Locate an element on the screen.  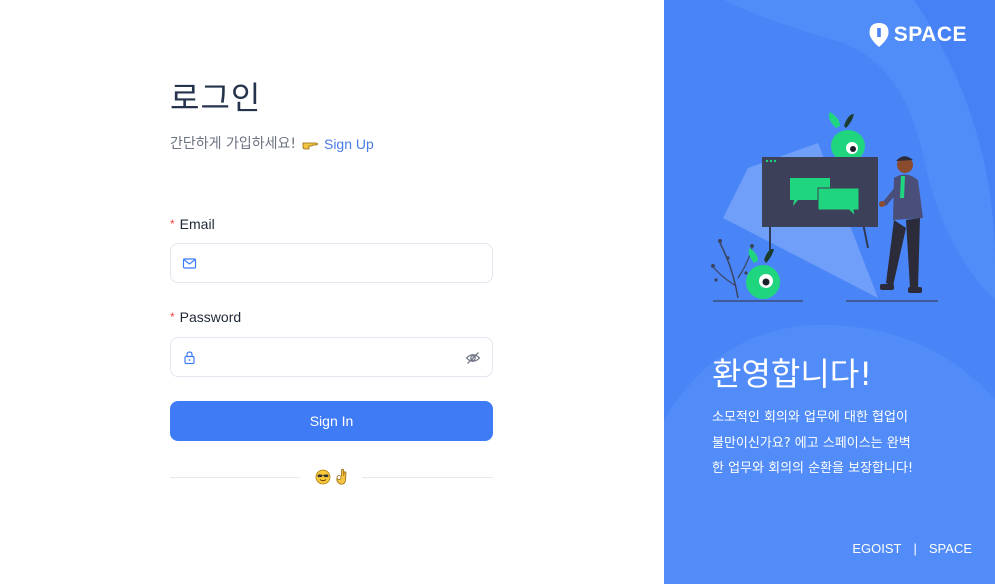
email-input is located at coordinates (330, 263).